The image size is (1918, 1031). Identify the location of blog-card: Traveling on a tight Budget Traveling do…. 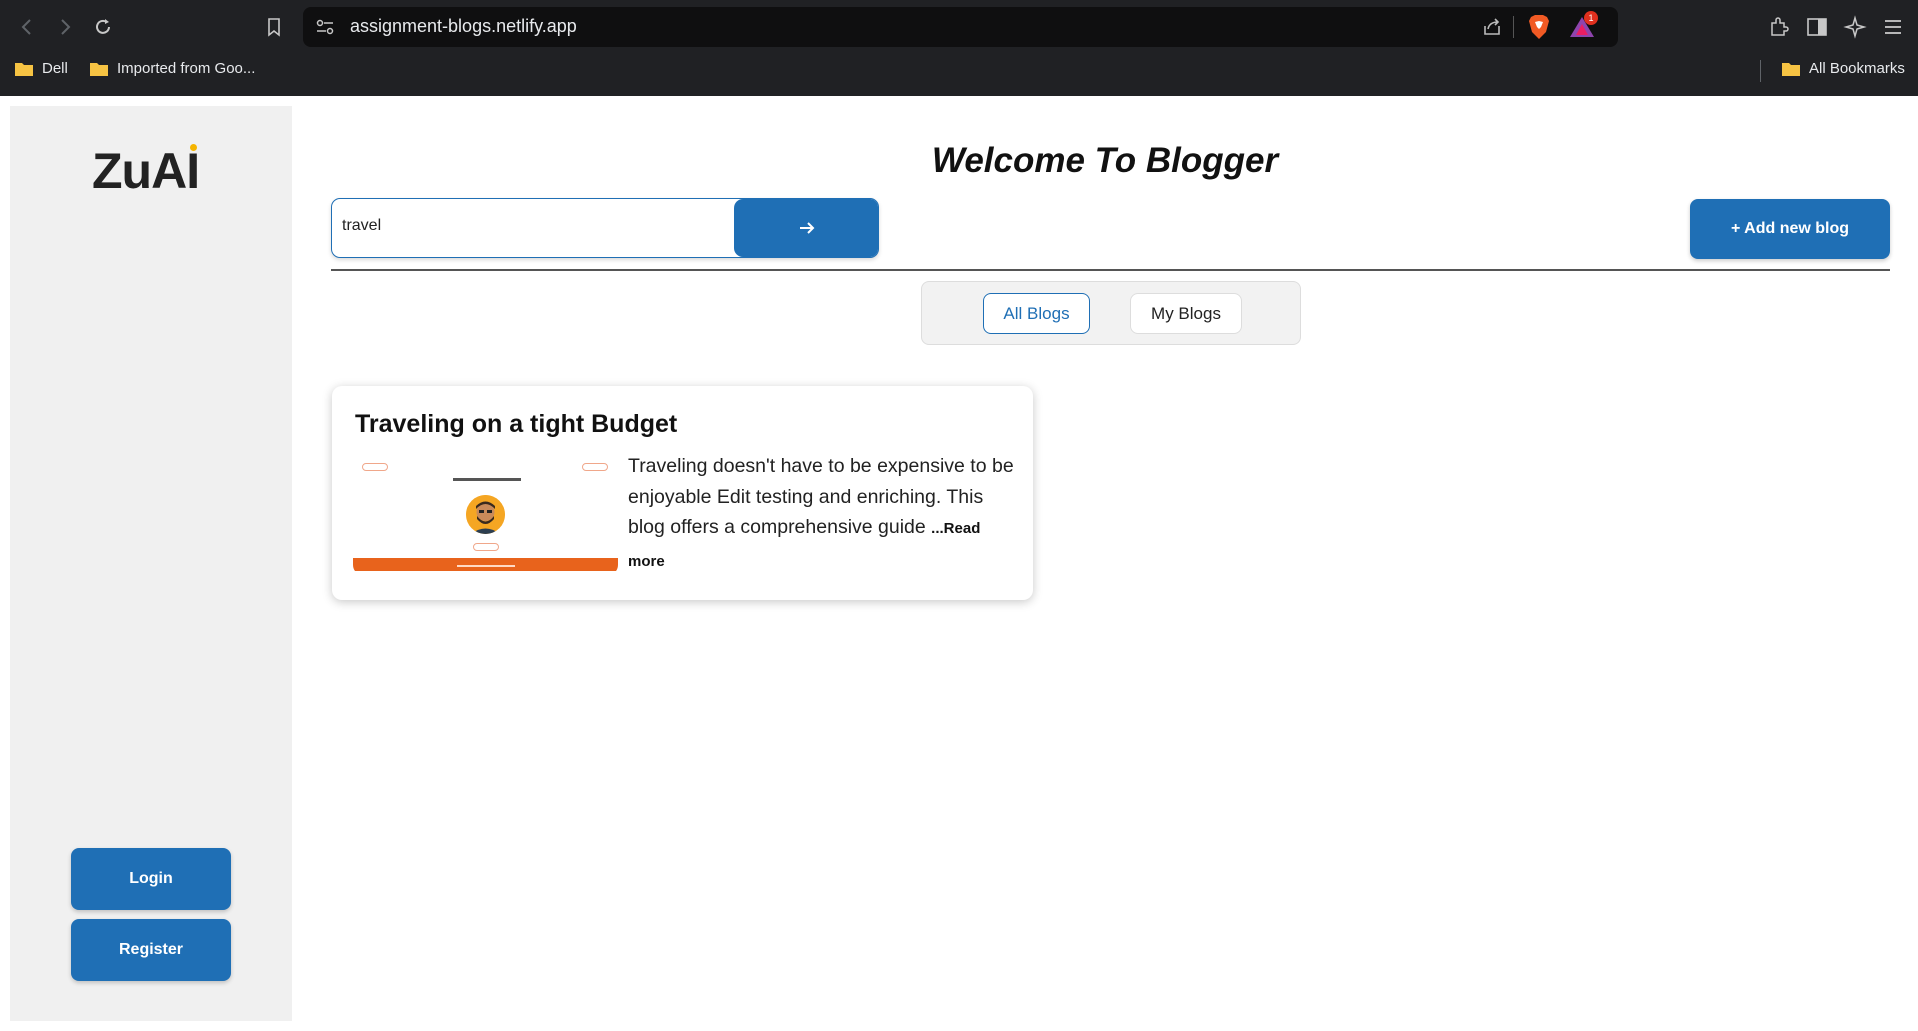
(682, 493).